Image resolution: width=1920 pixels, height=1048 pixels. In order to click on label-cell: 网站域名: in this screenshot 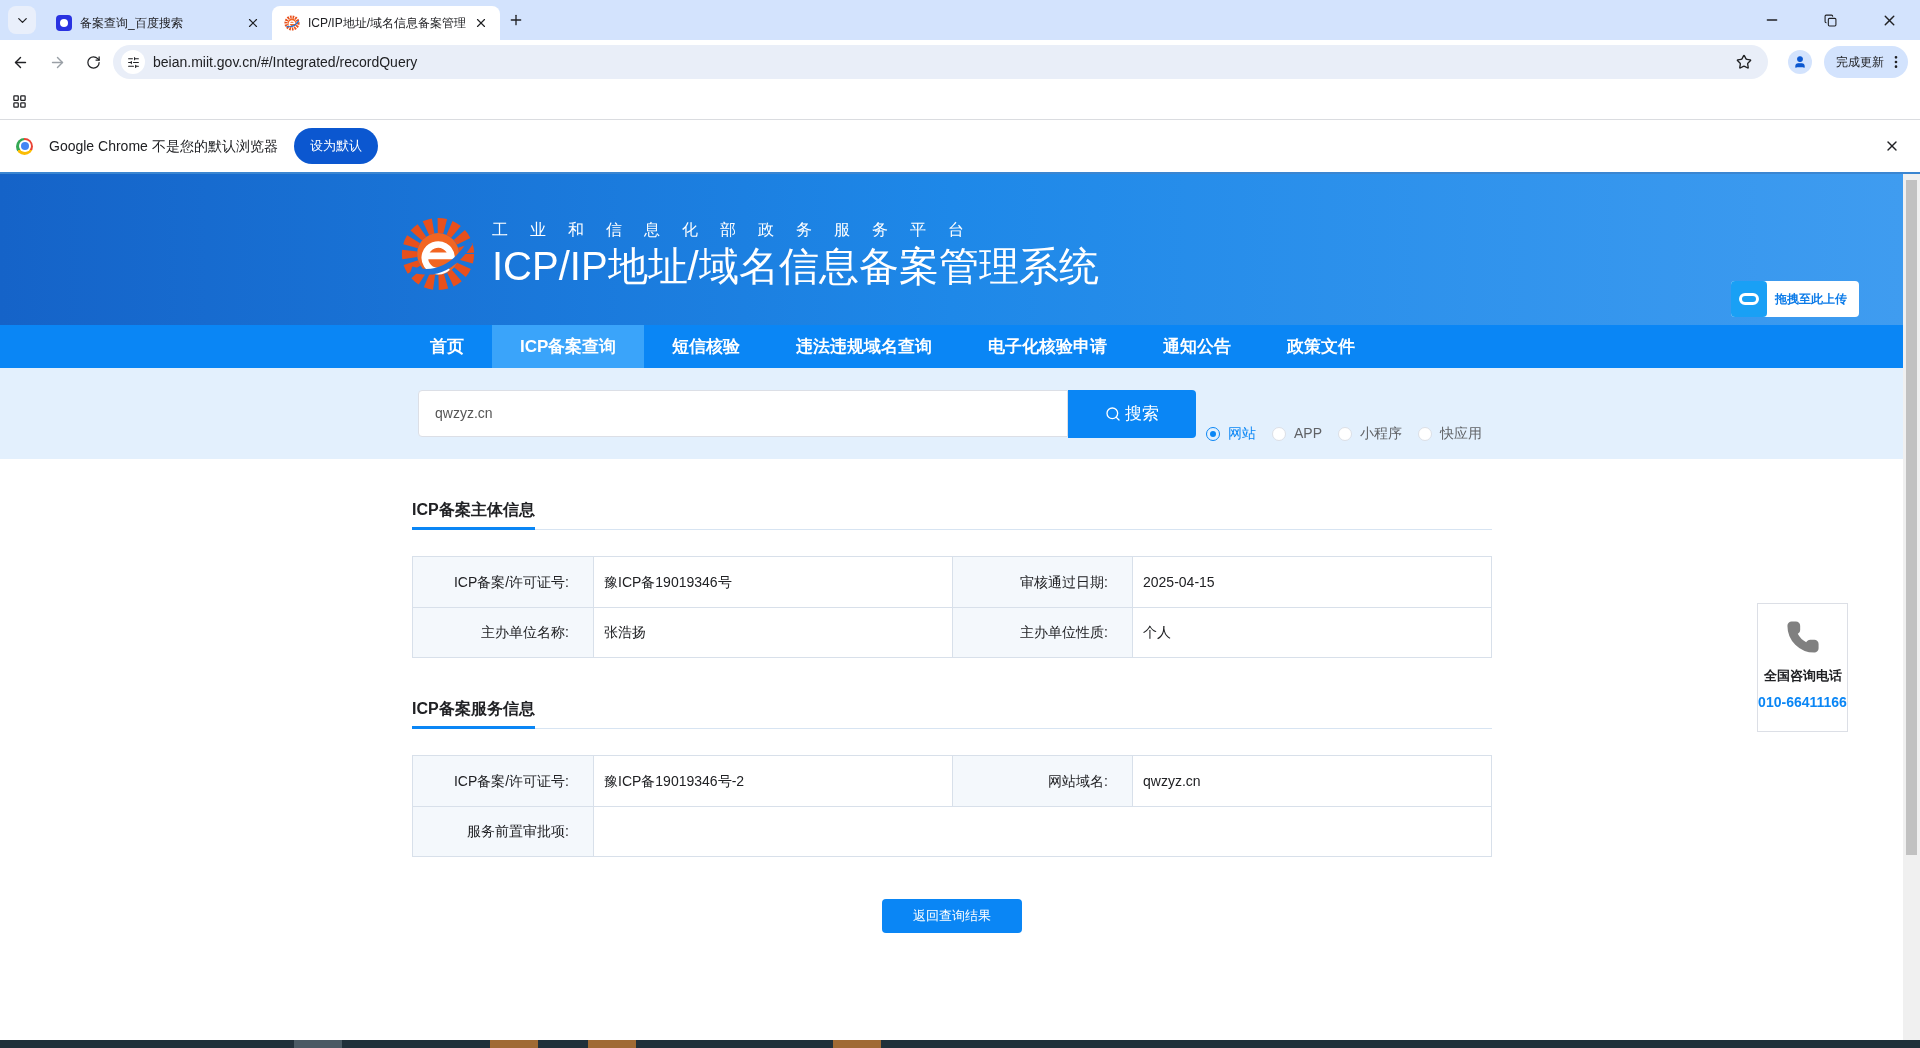, I will do `click(1042, 781)`.